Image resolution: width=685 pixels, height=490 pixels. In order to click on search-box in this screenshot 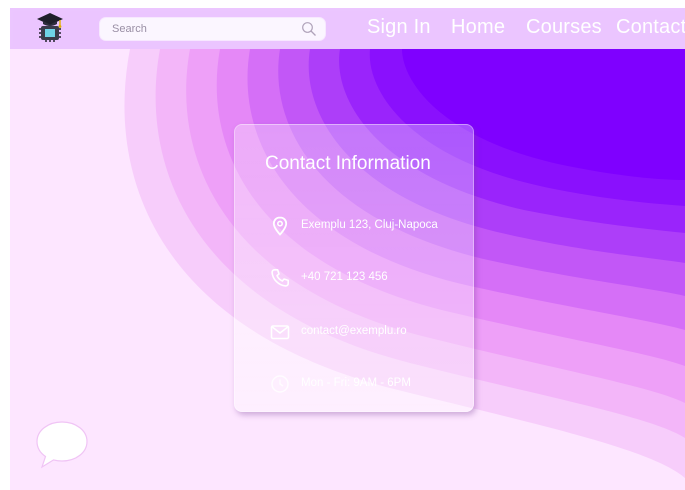, I will do `click(212, 29)`.